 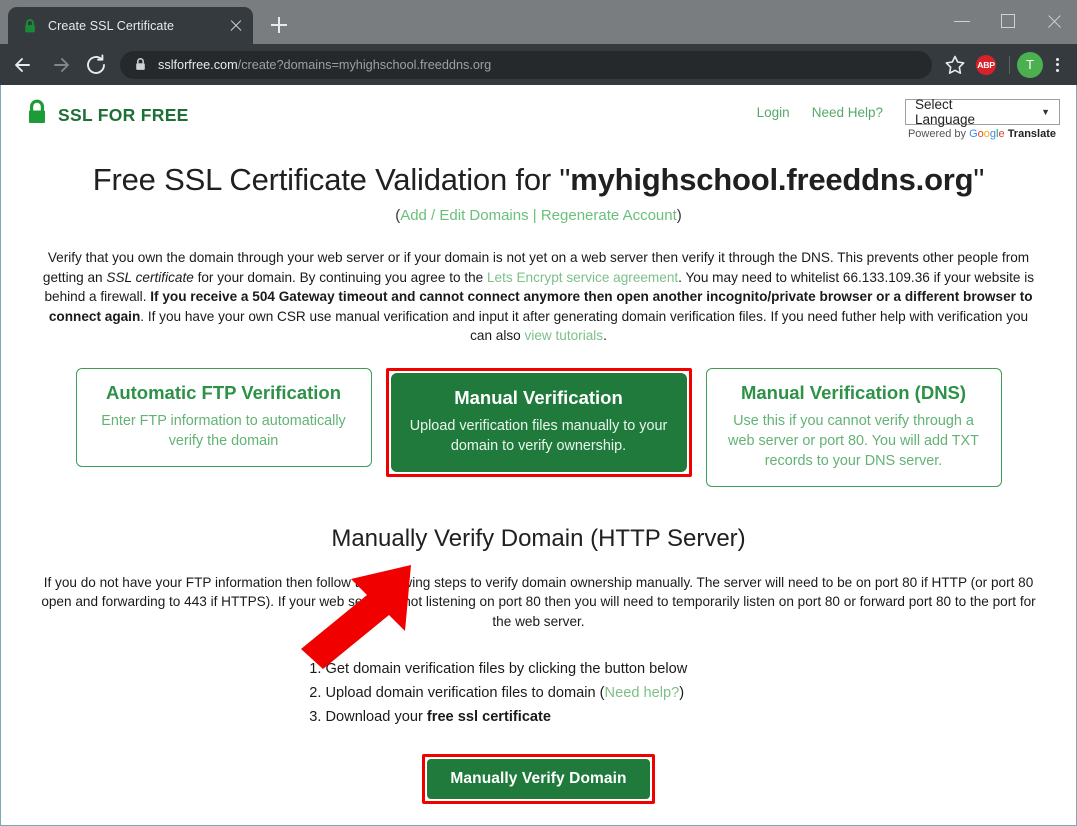 I want to click on powered-by-google-translate: Powered by Google Translate, so click(x=984, y=134).